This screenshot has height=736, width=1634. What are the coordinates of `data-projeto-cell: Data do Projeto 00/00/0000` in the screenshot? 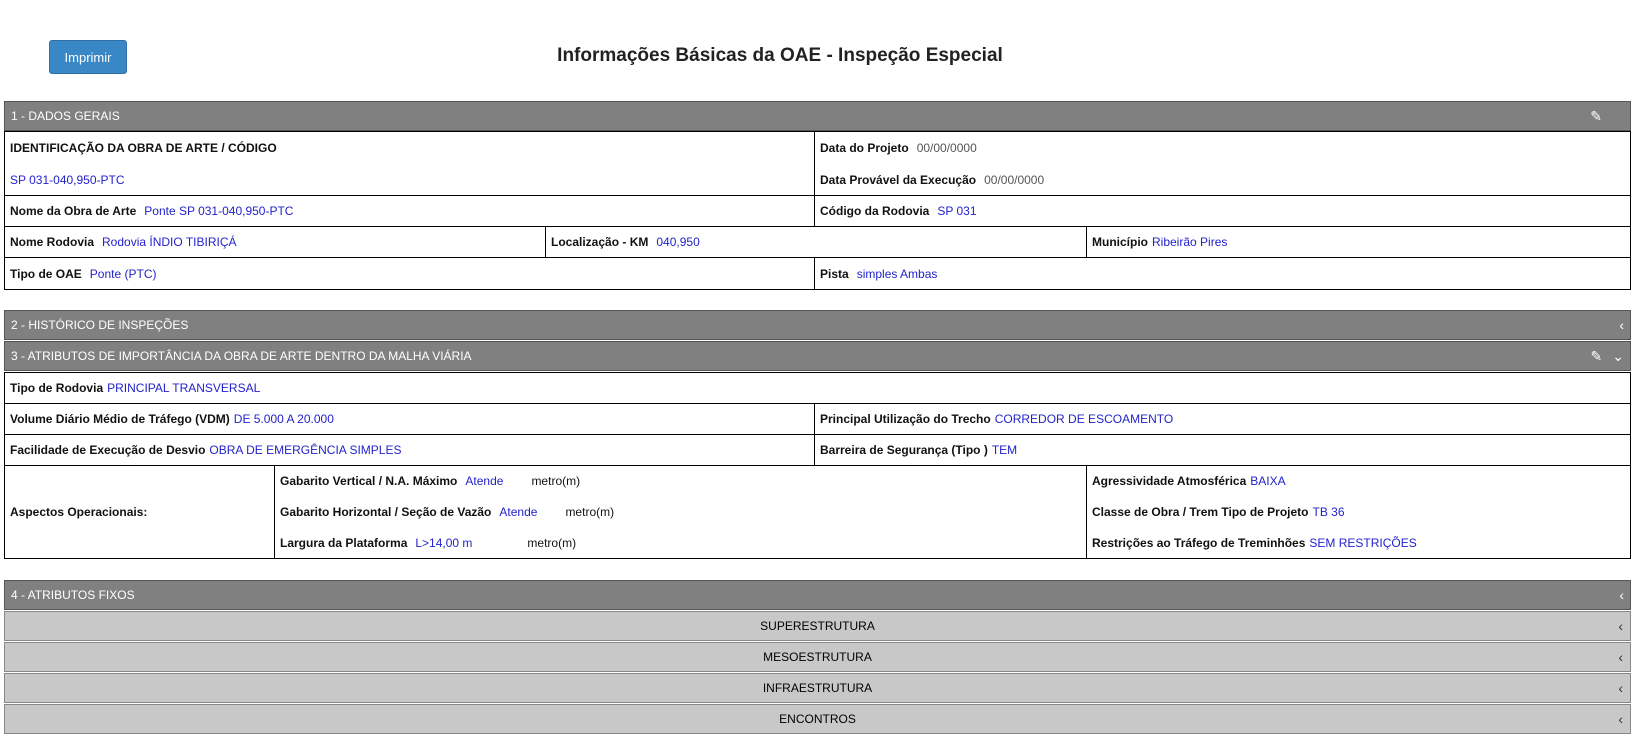 It's located at (1222, 148).